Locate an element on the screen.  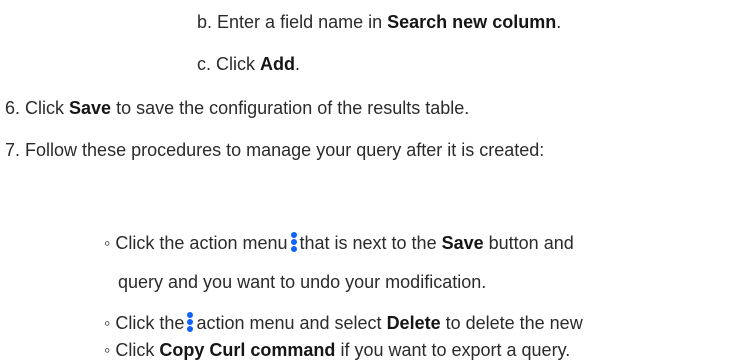
step-marker: 6. is located at coordinates (13, 108).